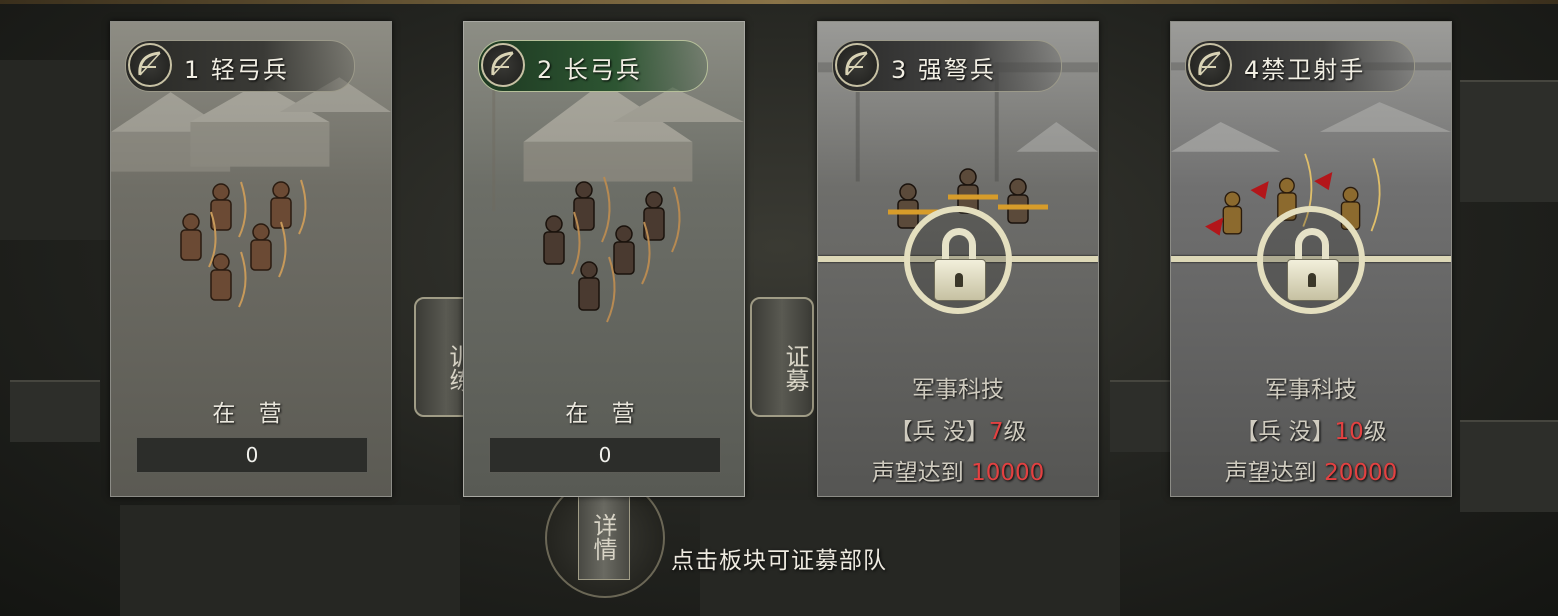 Image resolution: width=1558 pixels, height=616 pixels. Describe the element at coordinates (782, 357) in the screenshot. I see `recruit-button: 证募` at that location.